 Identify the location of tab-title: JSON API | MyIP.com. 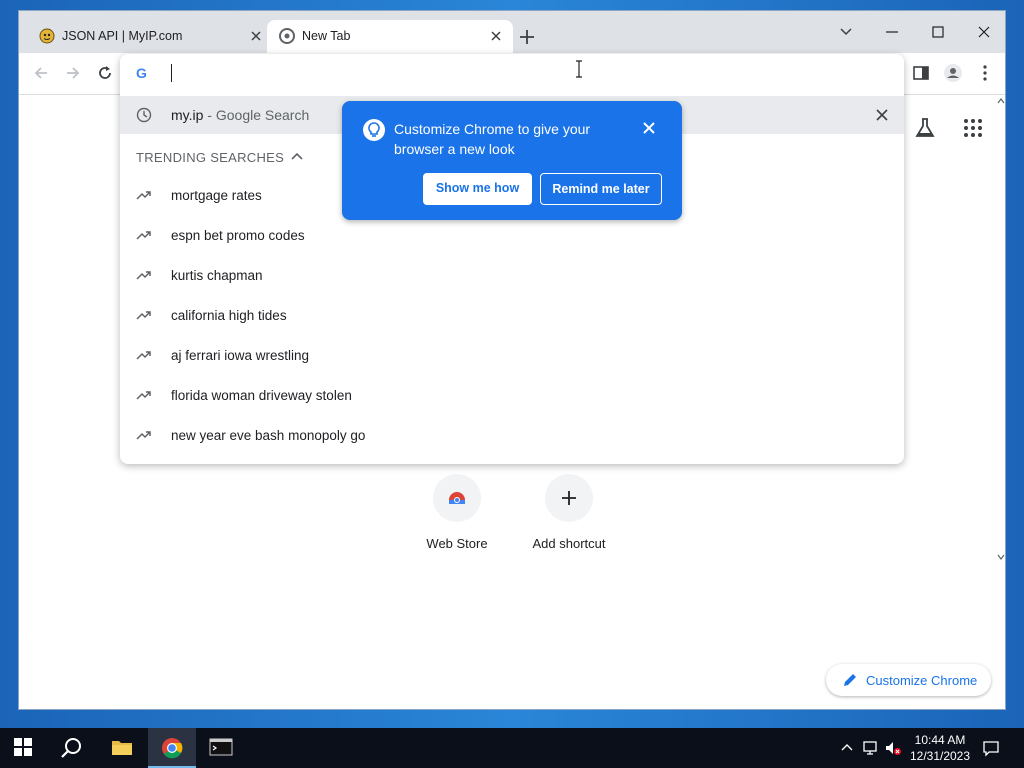
(122, 36).